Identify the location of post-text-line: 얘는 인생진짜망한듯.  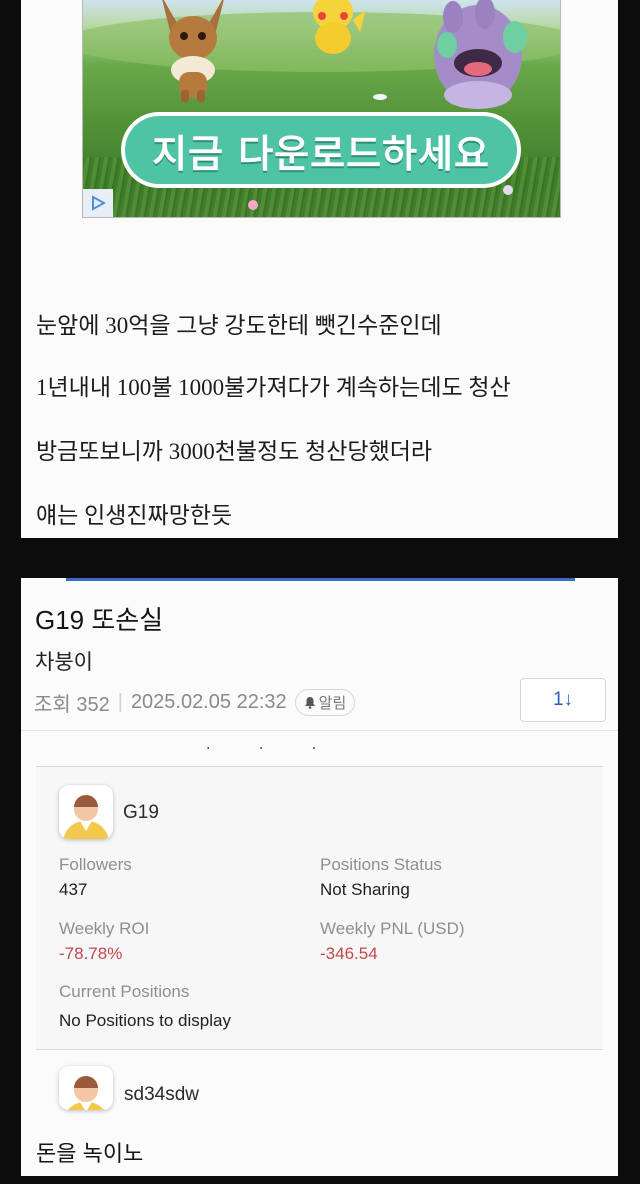
(134, 515).